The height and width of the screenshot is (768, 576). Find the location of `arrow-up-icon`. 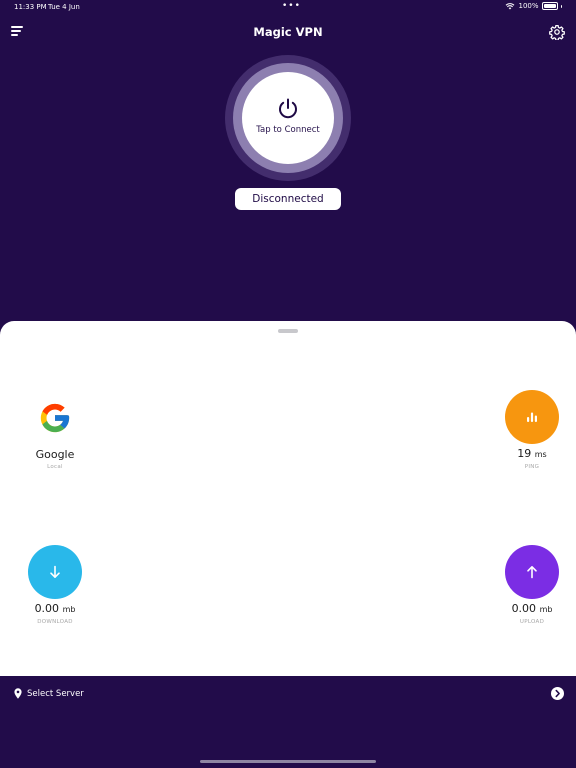

arrow-up-icon is located at coordinates (532, 572).